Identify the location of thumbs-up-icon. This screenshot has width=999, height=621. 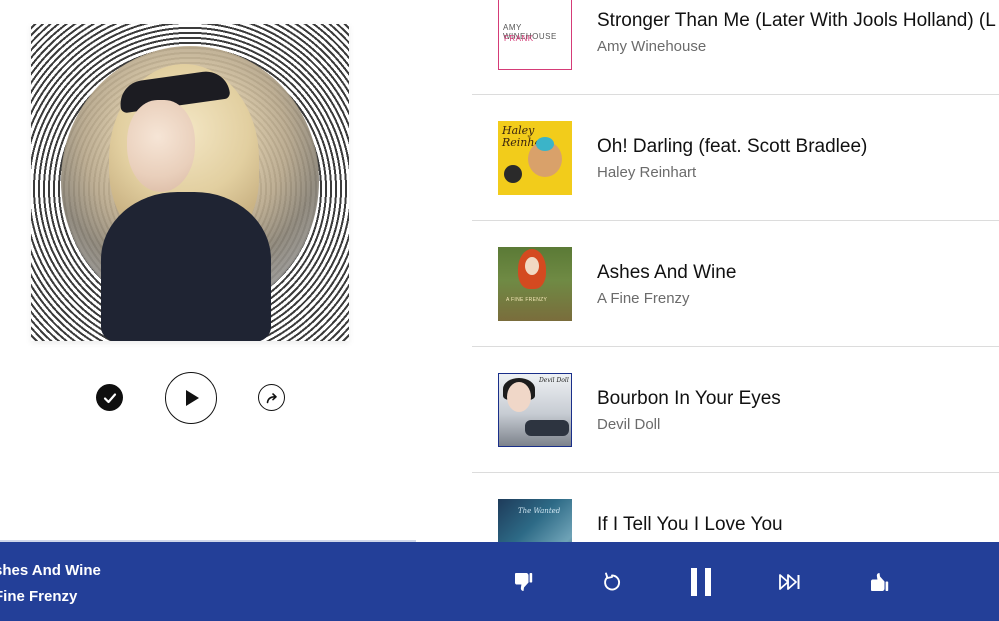
(879, 582).